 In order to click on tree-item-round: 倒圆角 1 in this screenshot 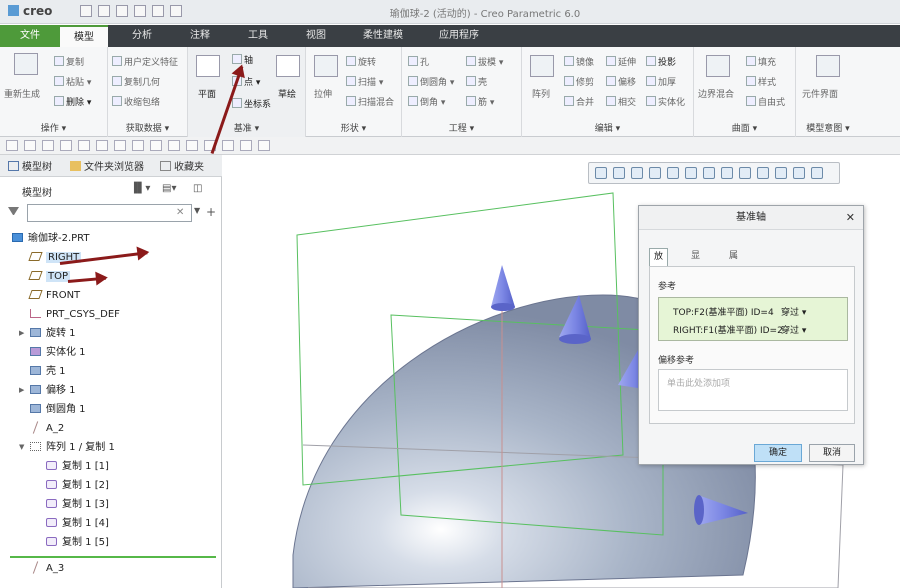, I will do `click(58, 409)`.